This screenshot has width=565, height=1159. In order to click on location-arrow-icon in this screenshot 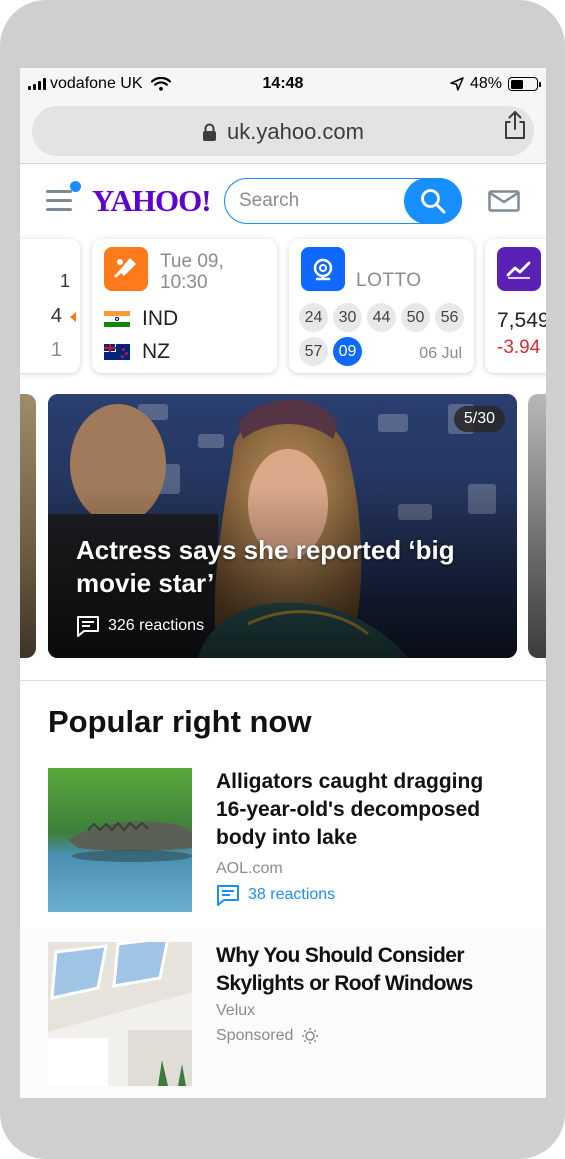, I will do `click(457, 84)`.